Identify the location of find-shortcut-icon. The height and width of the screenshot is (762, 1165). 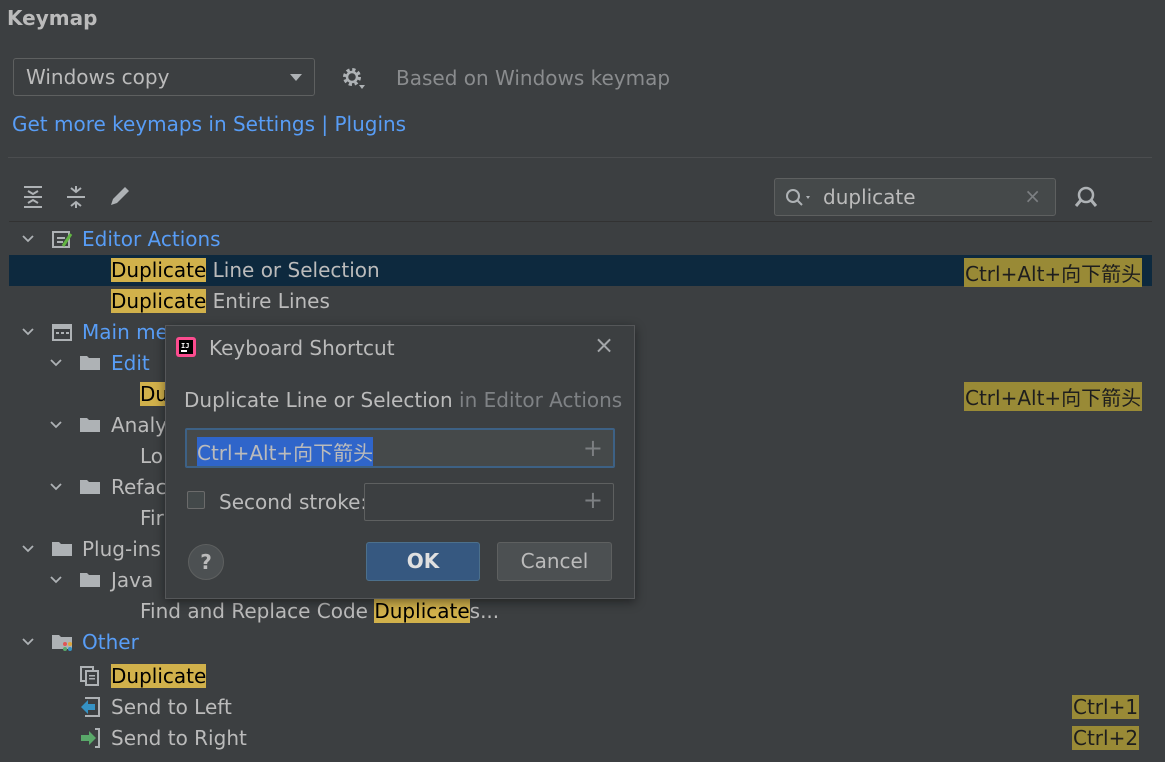
(1086, 200).